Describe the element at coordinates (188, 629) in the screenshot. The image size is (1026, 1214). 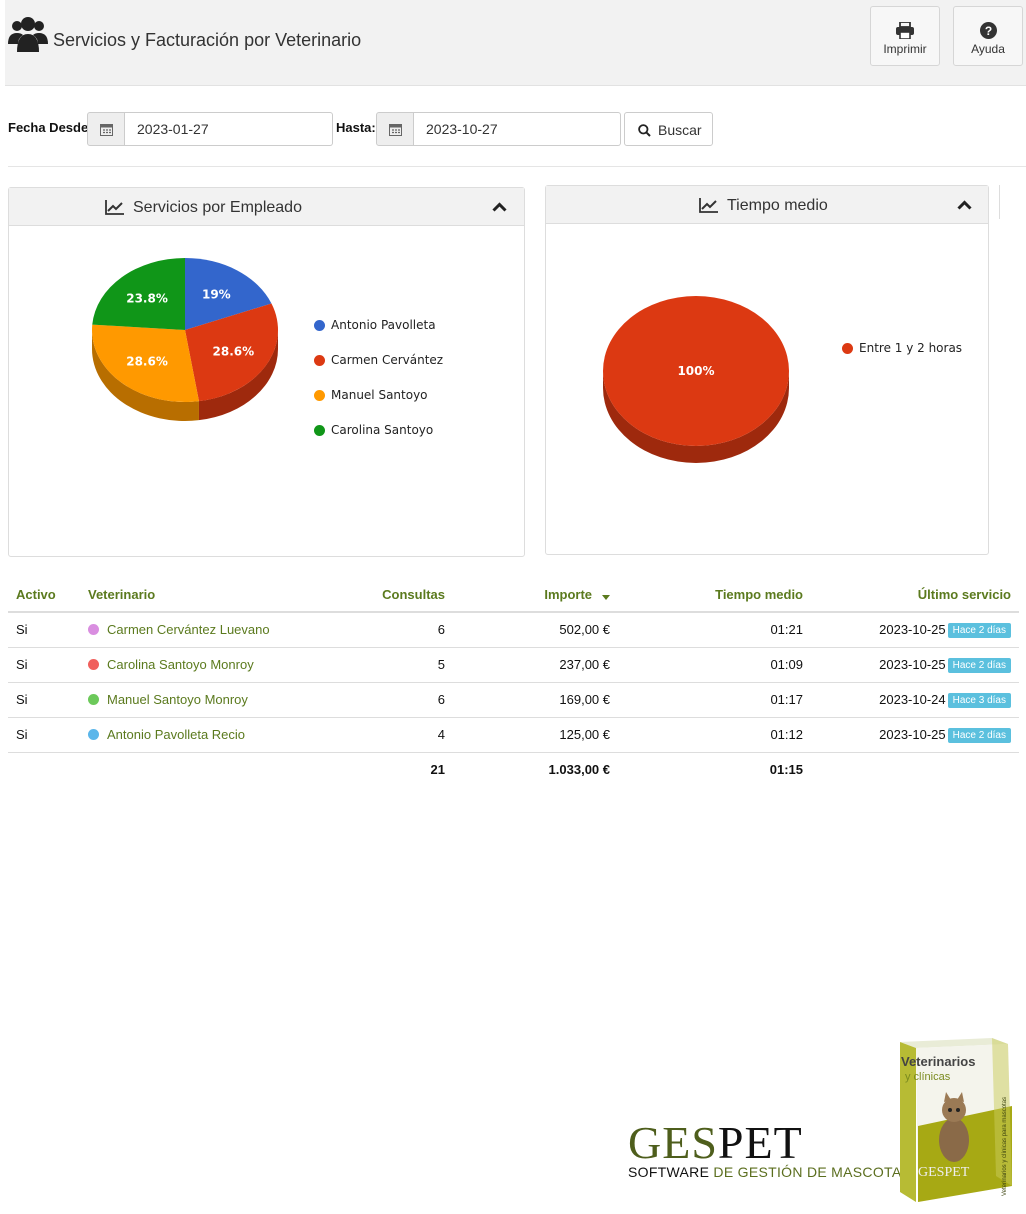
I see `vet-name-link: Carmen Cervántez Luevano` at that location.